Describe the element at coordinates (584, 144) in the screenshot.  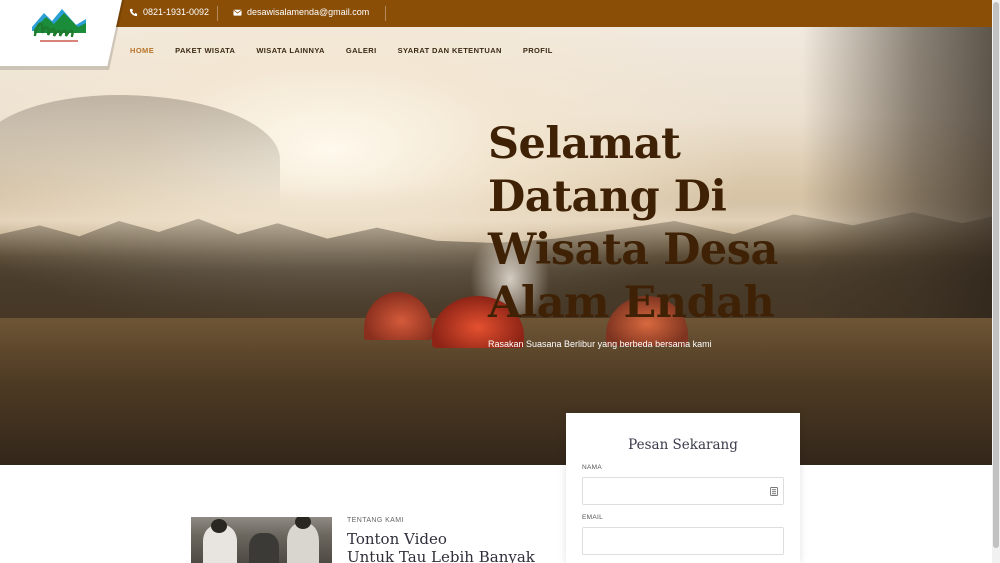
I see `hero-title-line: Selamat` at that location.